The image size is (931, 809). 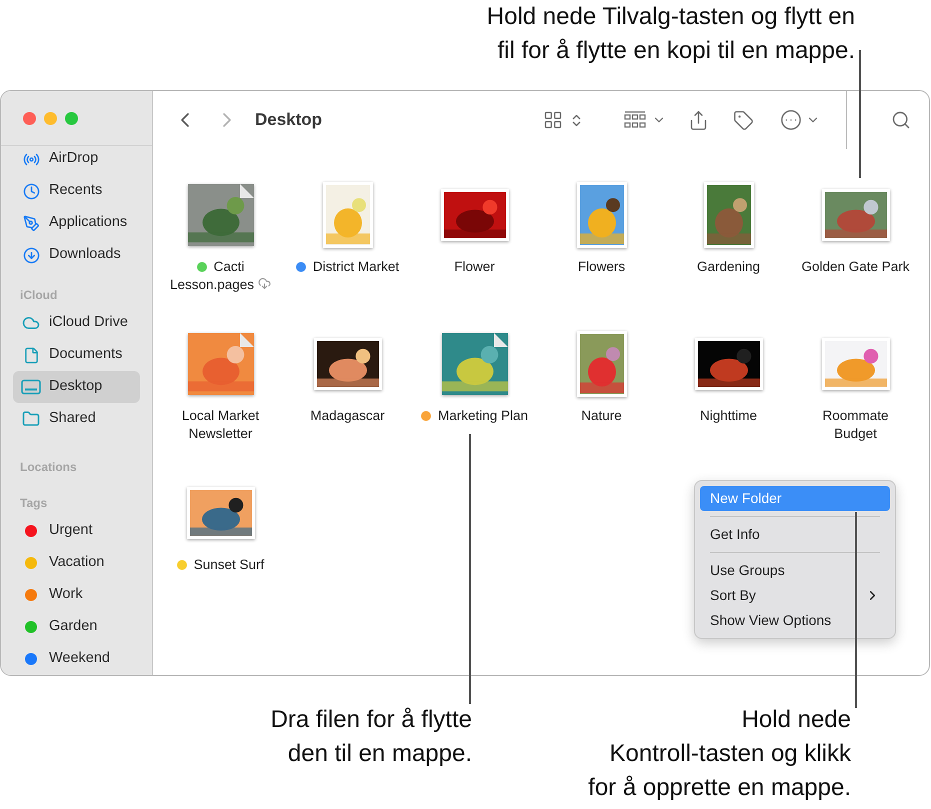 I want to click on sidebar-item: Desktop, so click(x=76, y=387).